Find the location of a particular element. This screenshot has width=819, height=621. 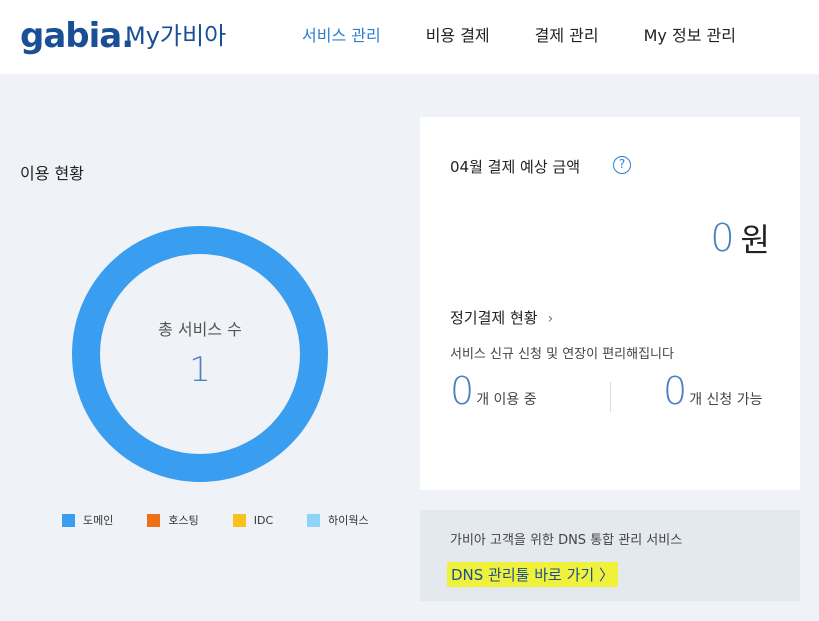

legend-item-hiworks: 하이웍스 is located at coordinates (338, 520).